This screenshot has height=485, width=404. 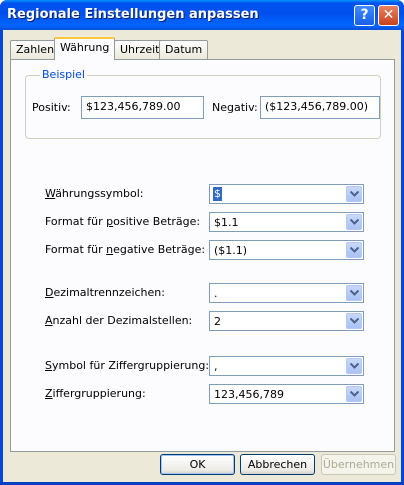 I want to click on window-title: Regionale Einstellungen anpassen, so click(x=133, y=14).